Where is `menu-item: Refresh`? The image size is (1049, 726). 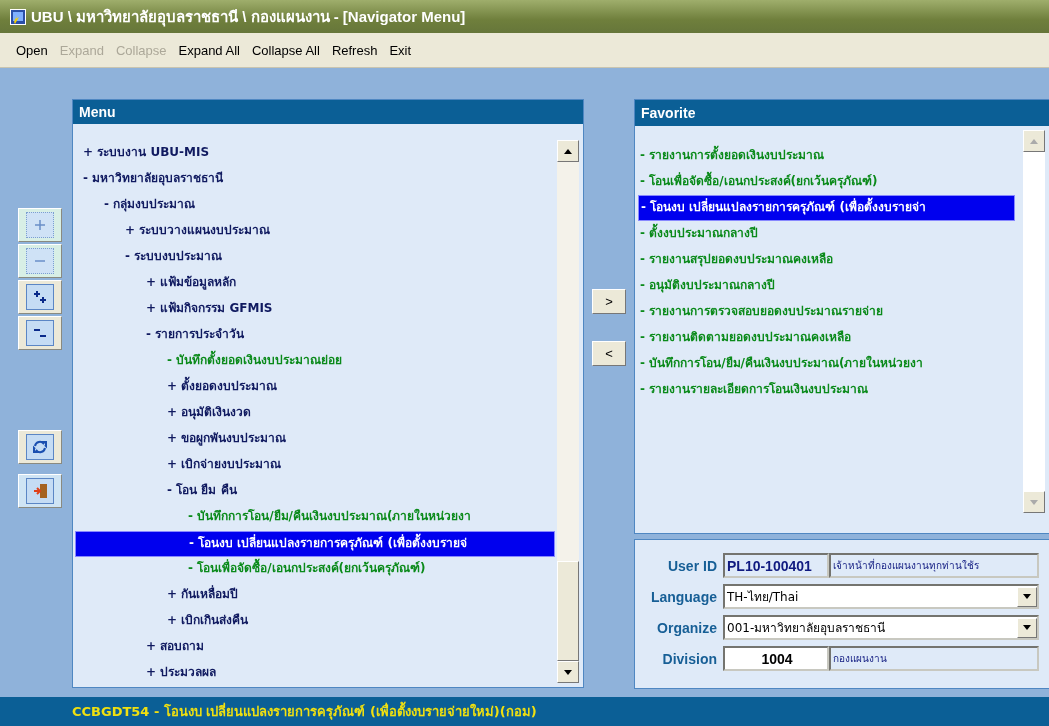 menu-item: Refresh is located at coordinates (354, 50).